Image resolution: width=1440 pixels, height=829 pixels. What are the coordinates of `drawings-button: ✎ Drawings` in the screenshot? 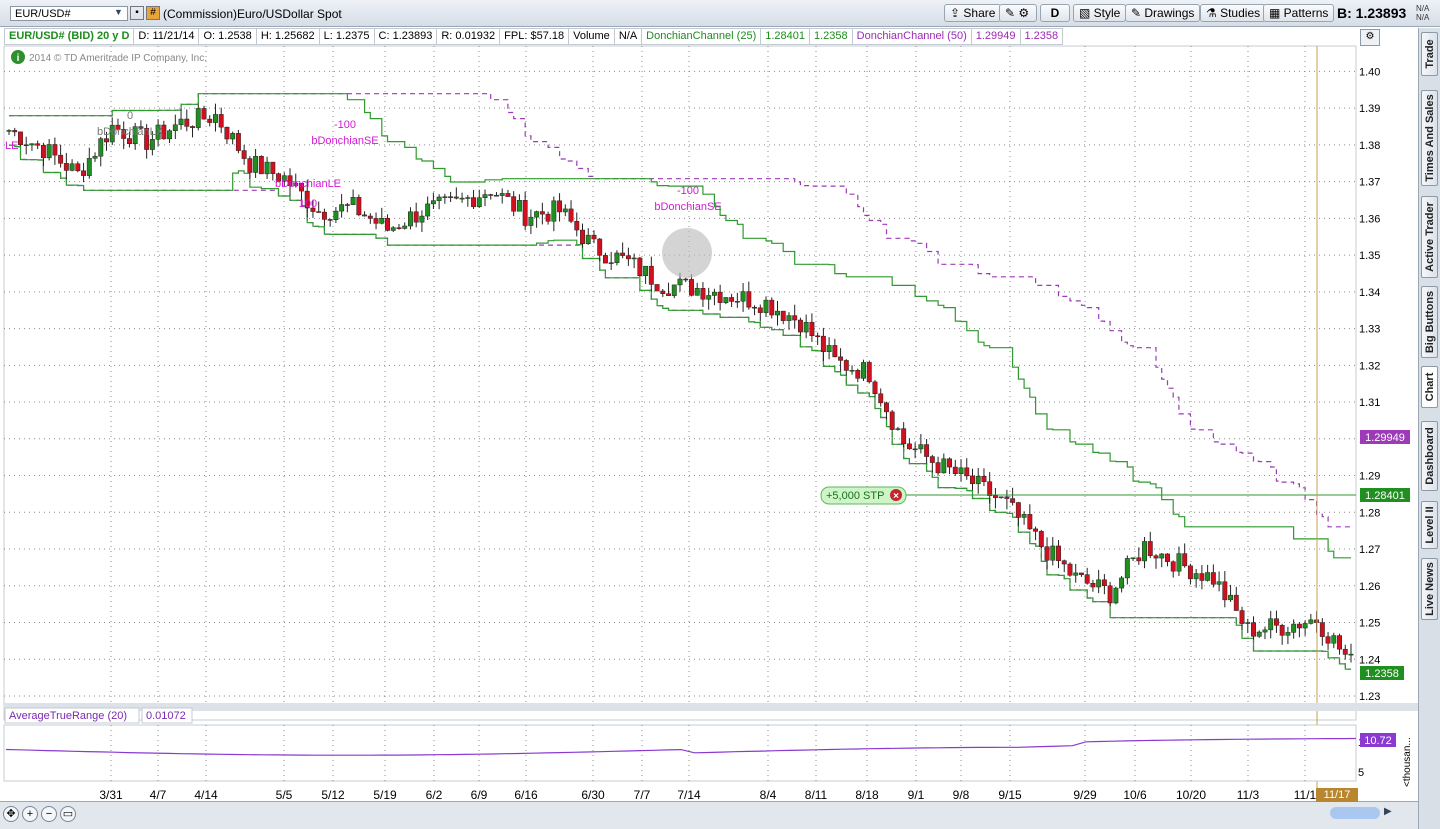 It's located at (1163, 13).